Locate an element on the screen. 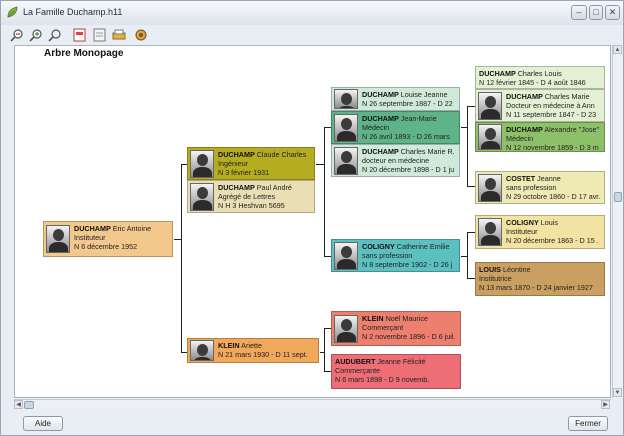  zoom-out-icon is located at coordinates (17, 34).